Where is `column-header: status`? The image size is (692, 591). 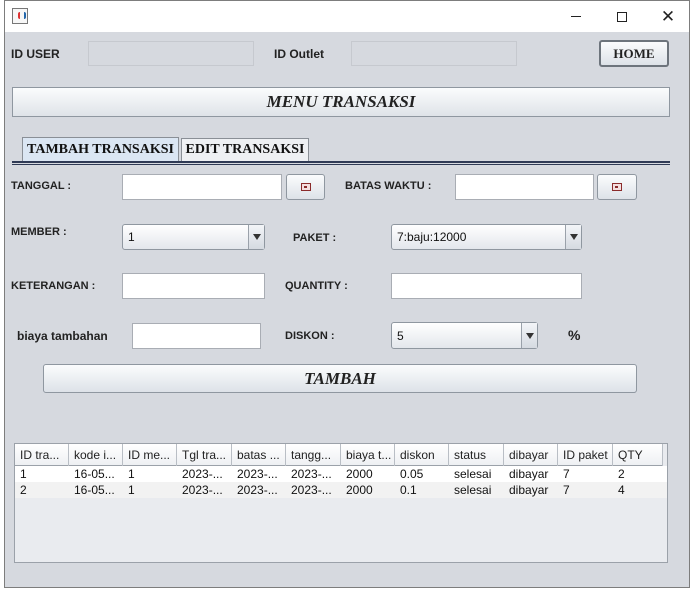
column-header: status is located at coordinates (476, 455).